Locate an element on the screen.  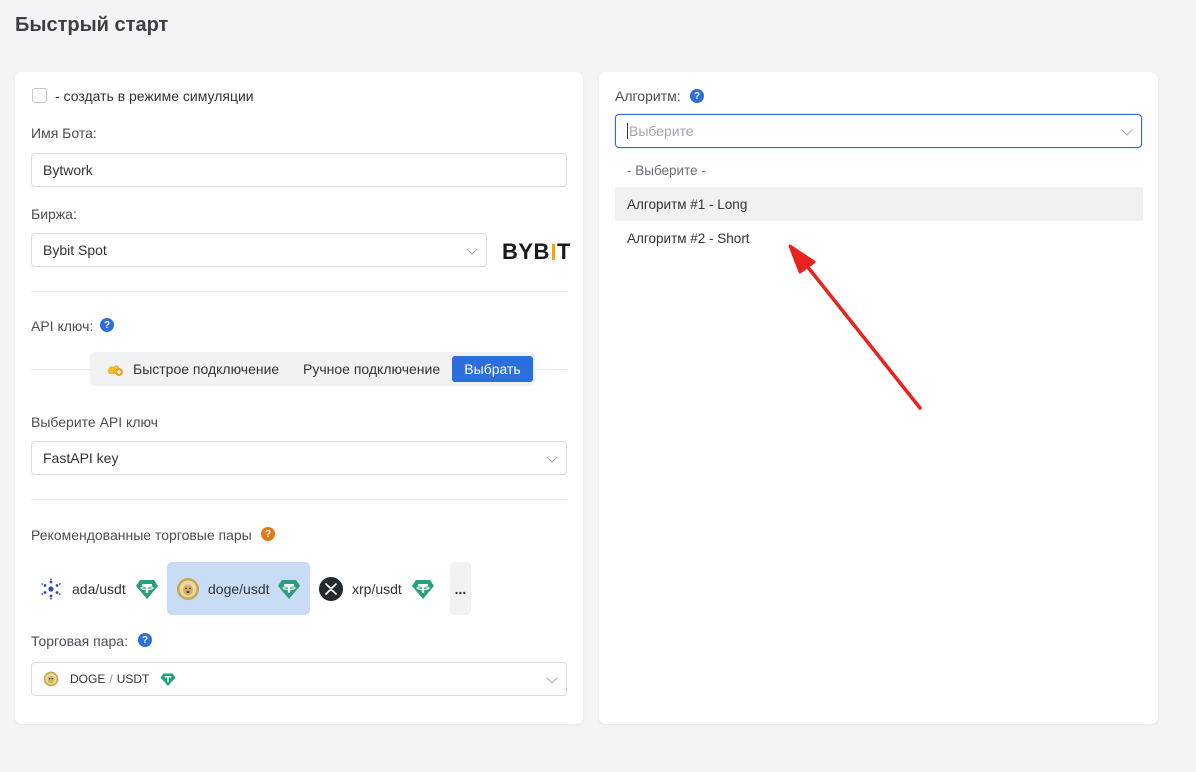
simulation-label: - создать в режиме симуляции is located at coordinates (154, 96).